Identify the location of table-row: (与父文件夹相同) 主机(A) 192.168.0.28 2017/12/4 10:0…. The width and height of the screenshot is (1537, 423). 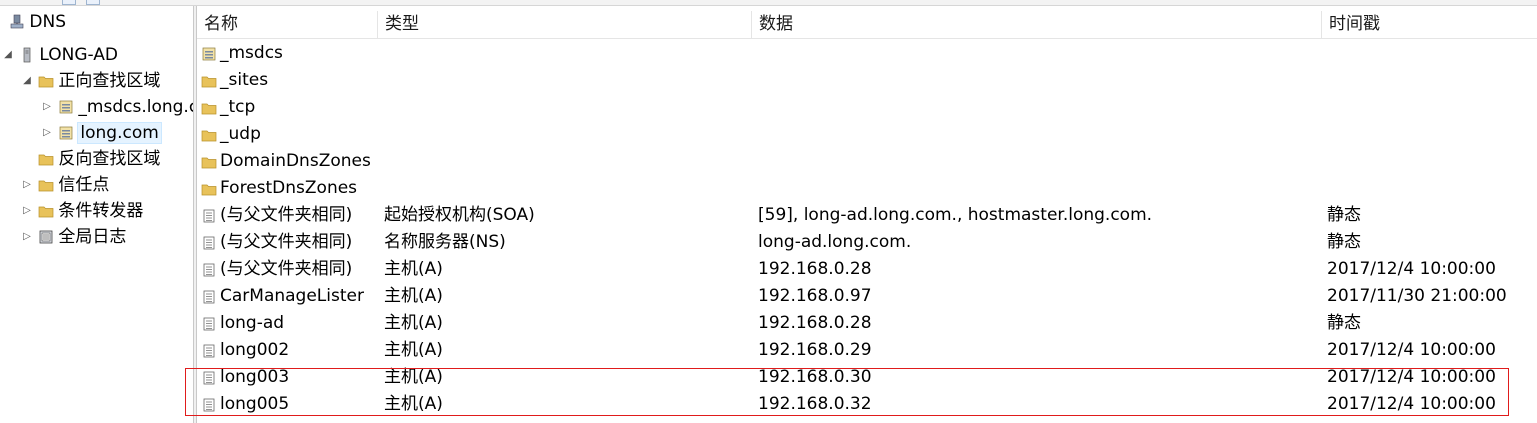
(867, 269).